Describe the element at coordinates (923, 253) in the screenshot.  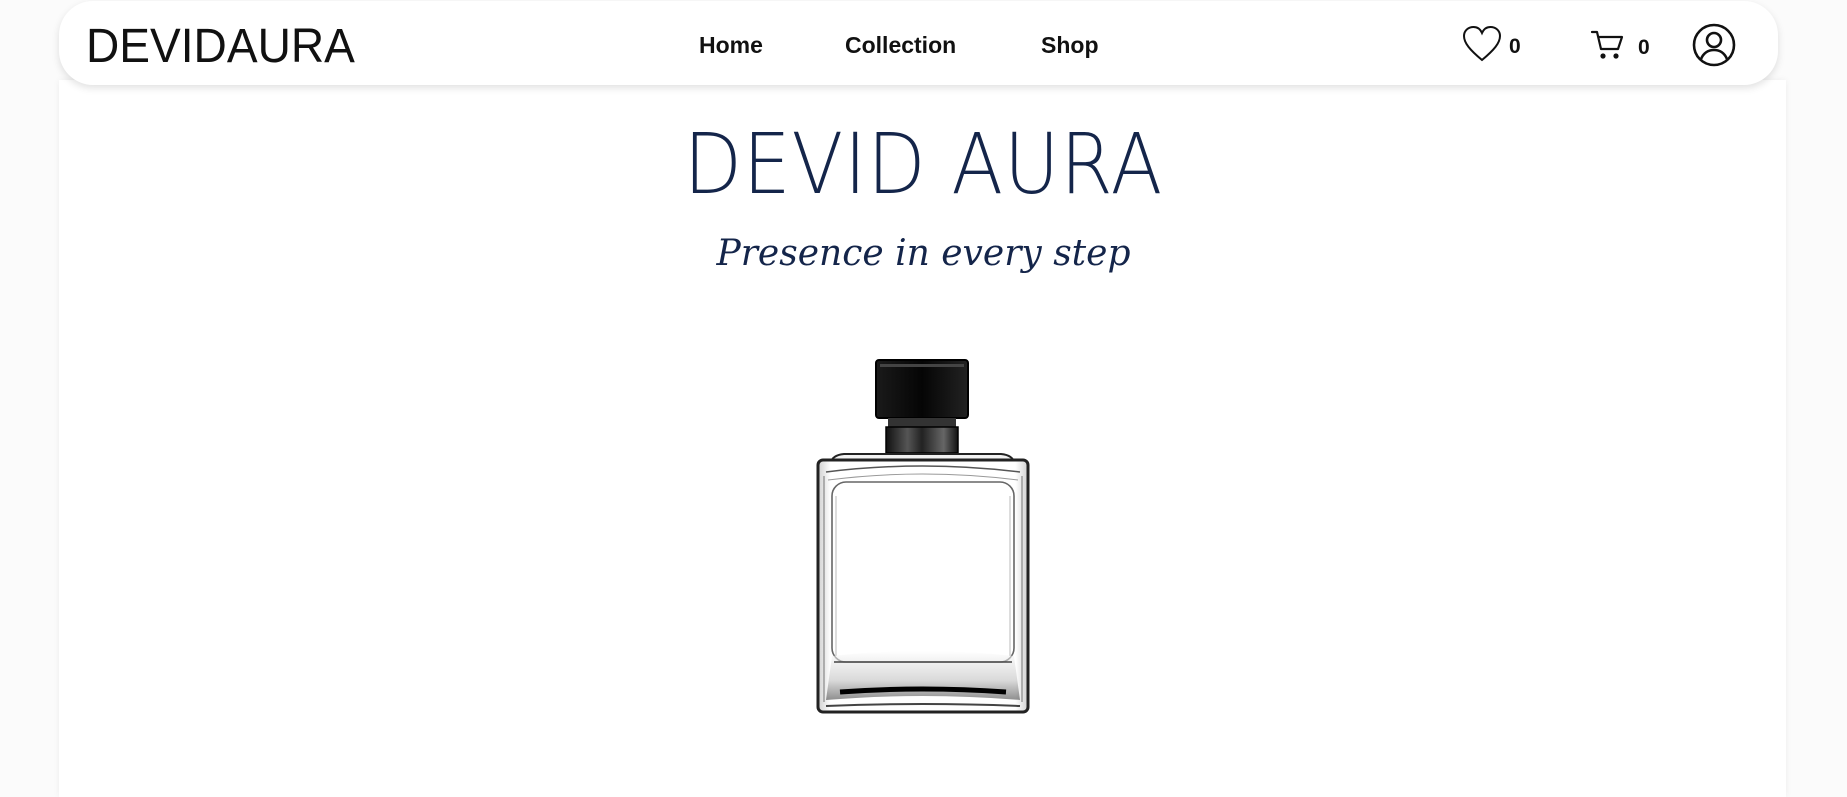
I see `hero-subtitle: Presence in every step` at that location.